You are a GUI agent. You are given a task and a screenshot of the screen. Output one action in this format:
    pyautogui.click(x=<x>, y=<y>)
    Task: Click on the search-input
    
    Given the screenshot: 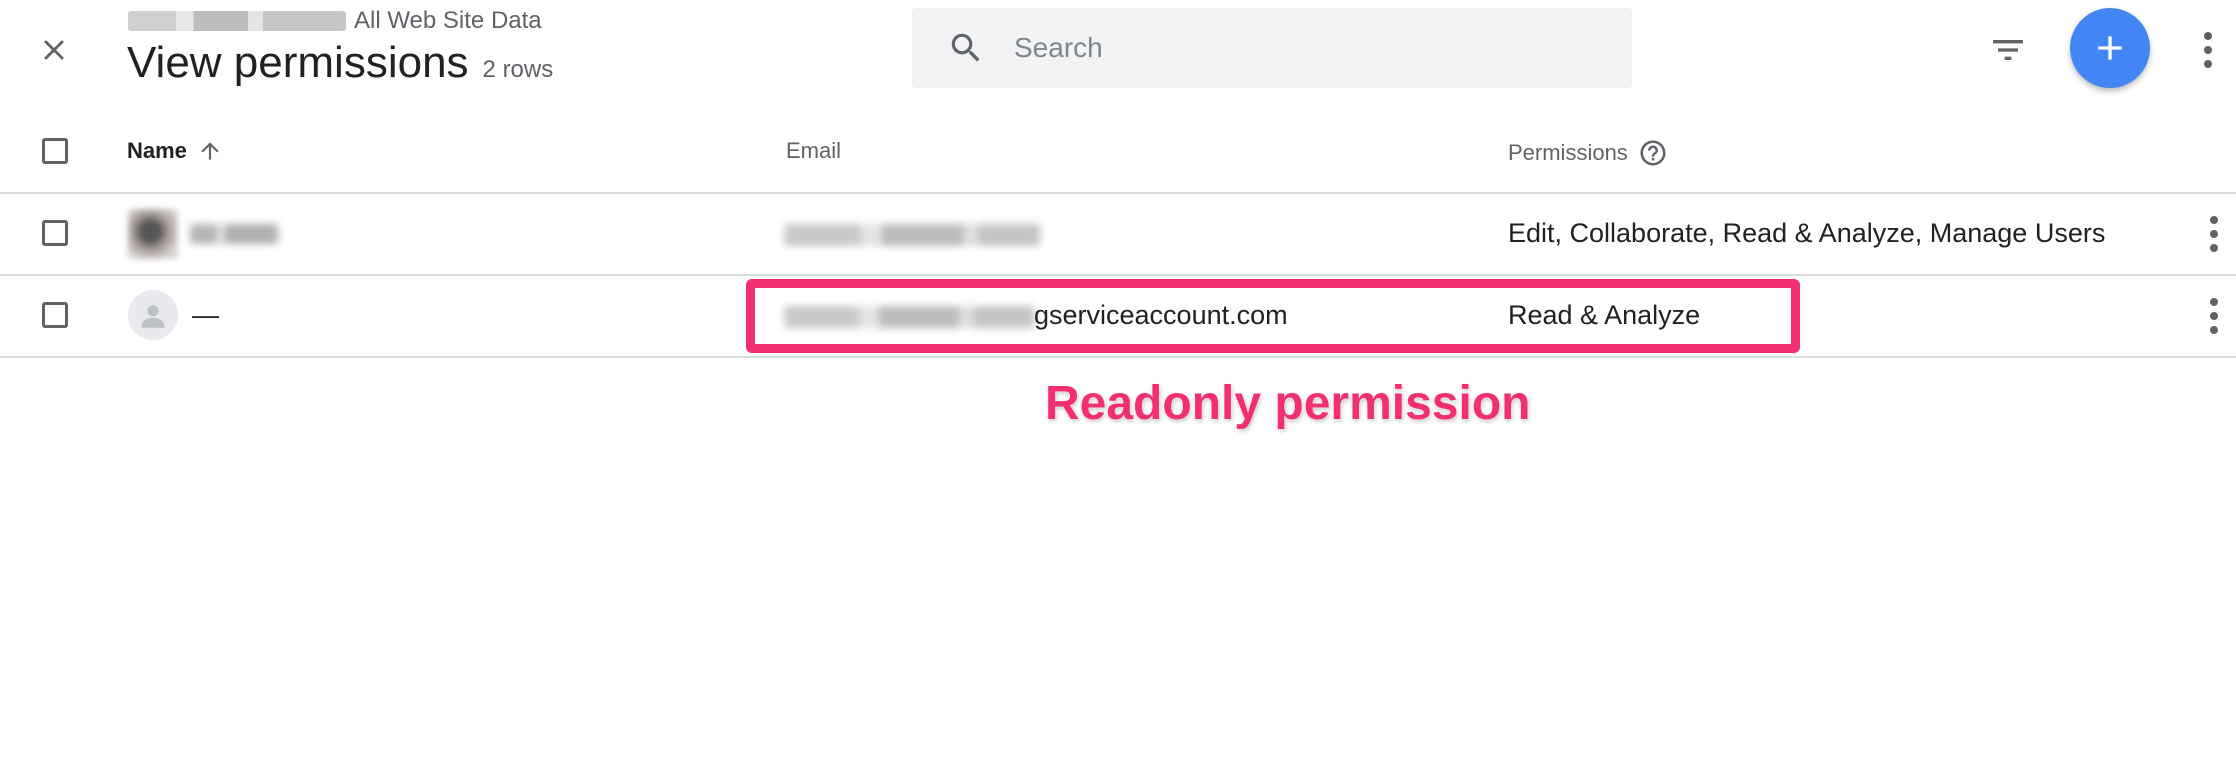 What is the action you would take?
    pyautogui.click(x=1294, y=48)
    